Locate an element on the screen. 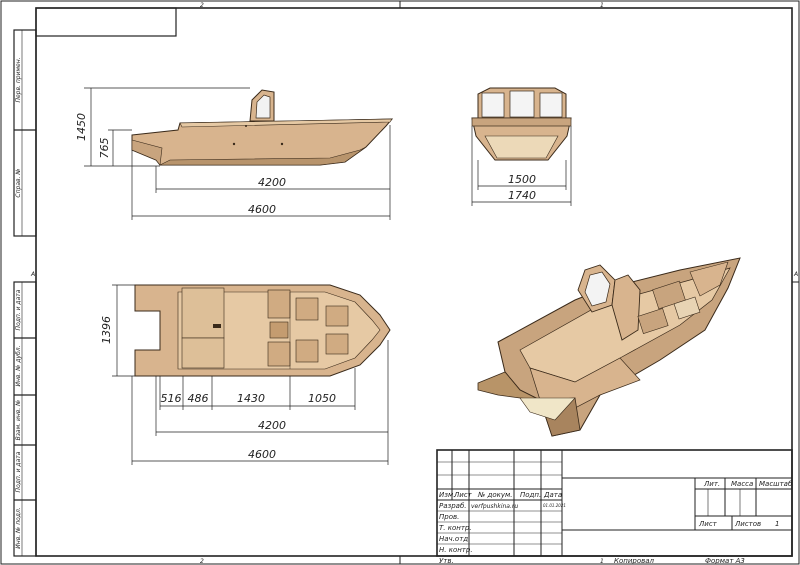 This screenshot has width=800, height=565. plan-view is located at coordinates (262, 330).